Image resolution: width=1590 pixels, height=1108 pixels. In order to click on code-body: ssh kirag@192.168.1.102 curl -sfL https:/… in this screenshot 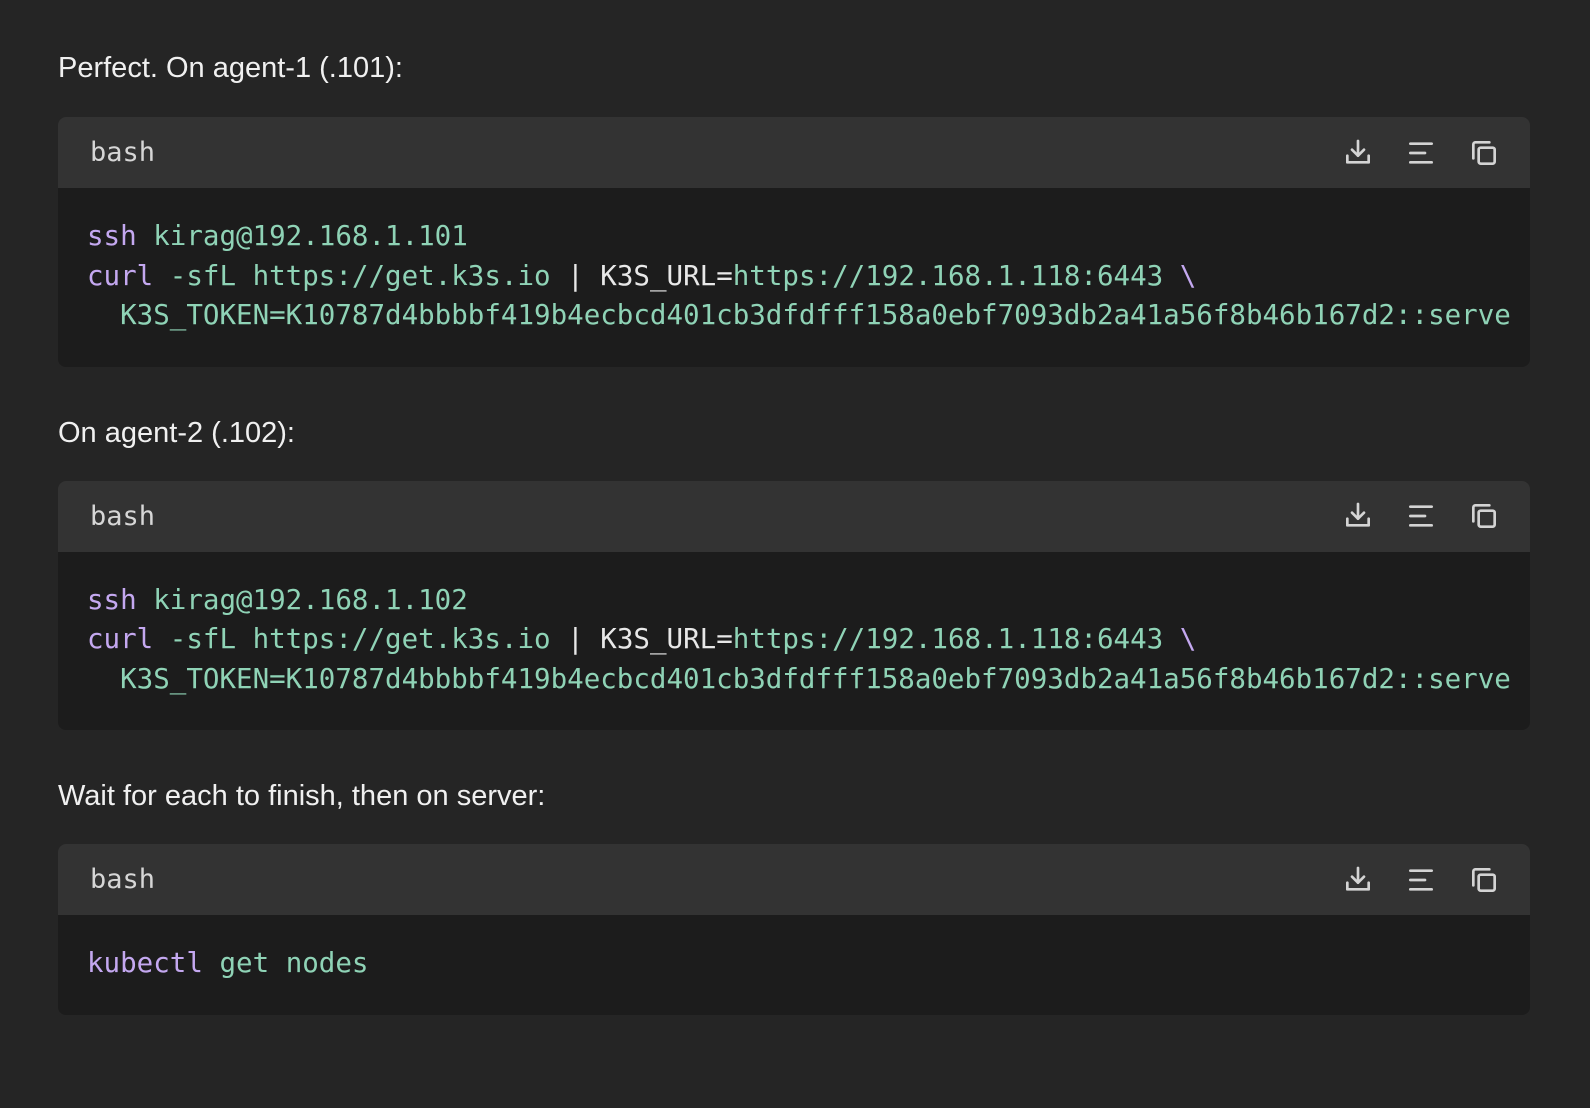, I will do `click(794, 641)`.